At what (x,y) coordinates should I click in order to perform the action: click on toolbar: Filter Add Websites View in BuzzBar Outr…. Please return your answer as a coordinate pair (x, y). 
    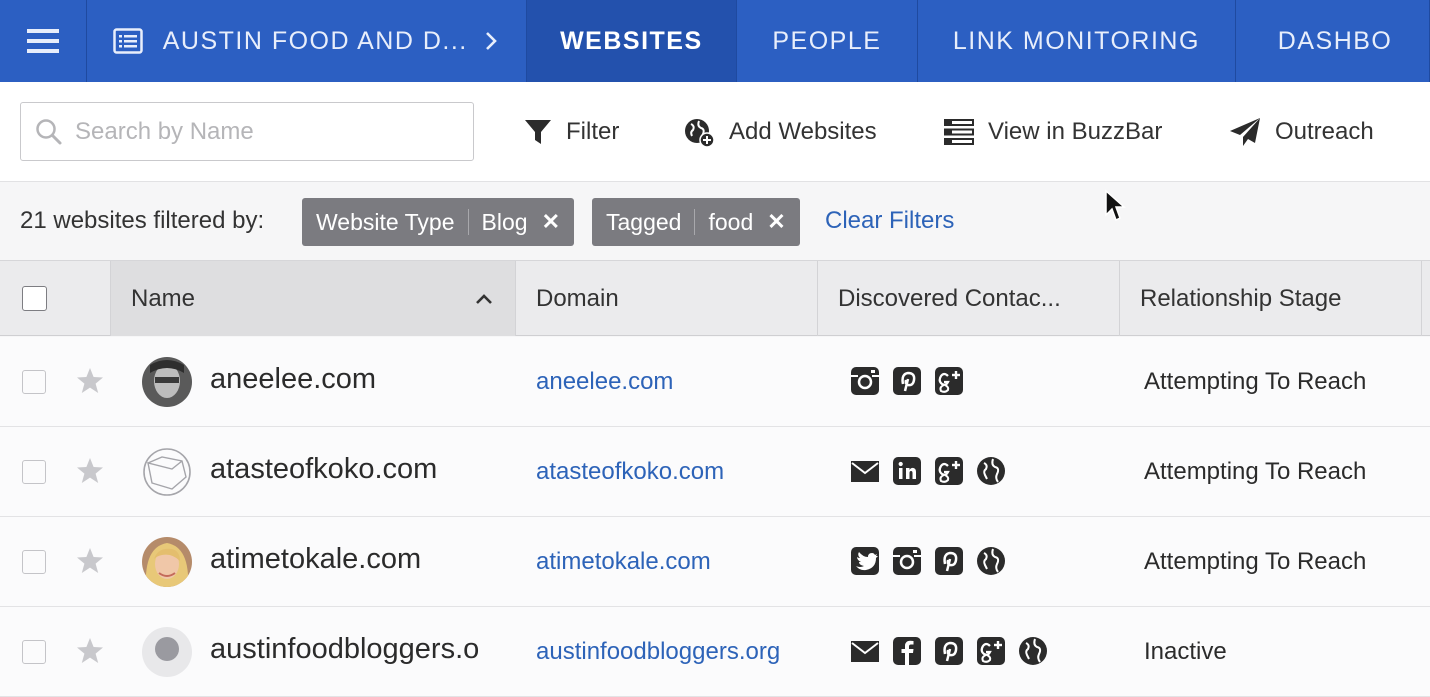
    Looking at the image, I should click on (715, 132).